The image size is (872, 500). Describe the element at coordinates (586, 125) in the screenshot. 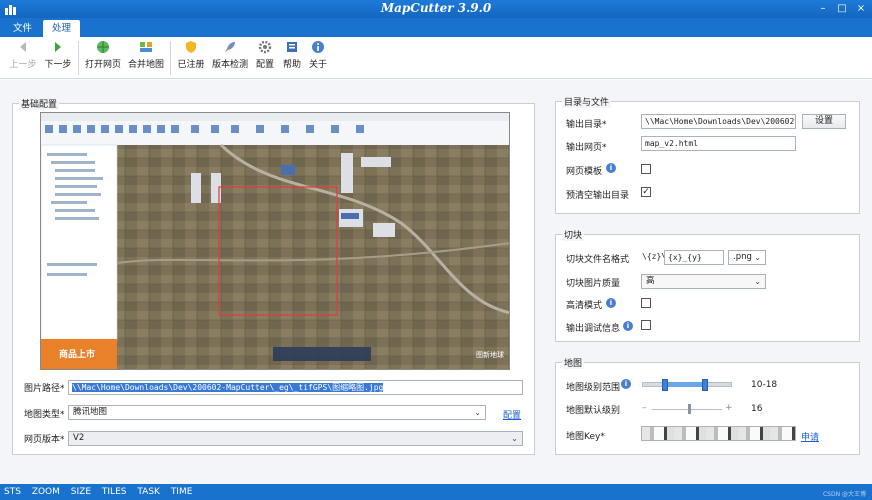

I see `output-dir-label: 输出目录*` at that location.